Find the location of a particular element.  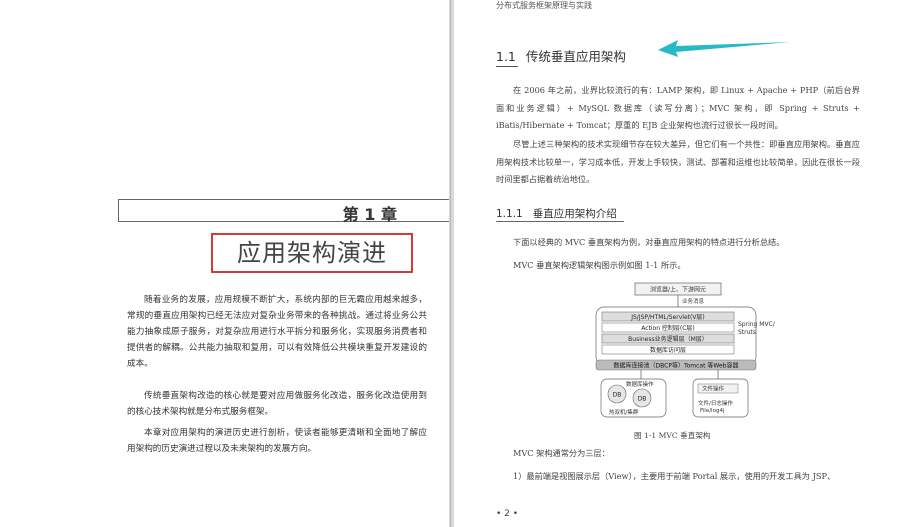

subsection-underline is located at coordinates (560, 221).